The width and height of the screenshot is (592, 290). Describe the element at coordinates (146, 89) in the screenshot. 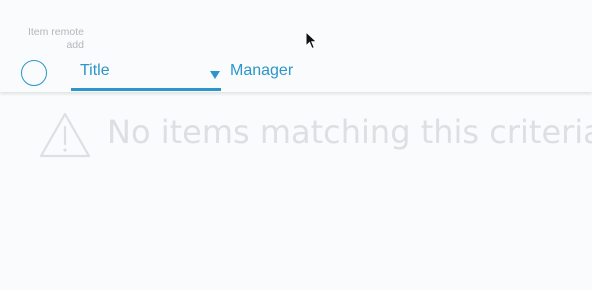

I see `select-underline` at that location.